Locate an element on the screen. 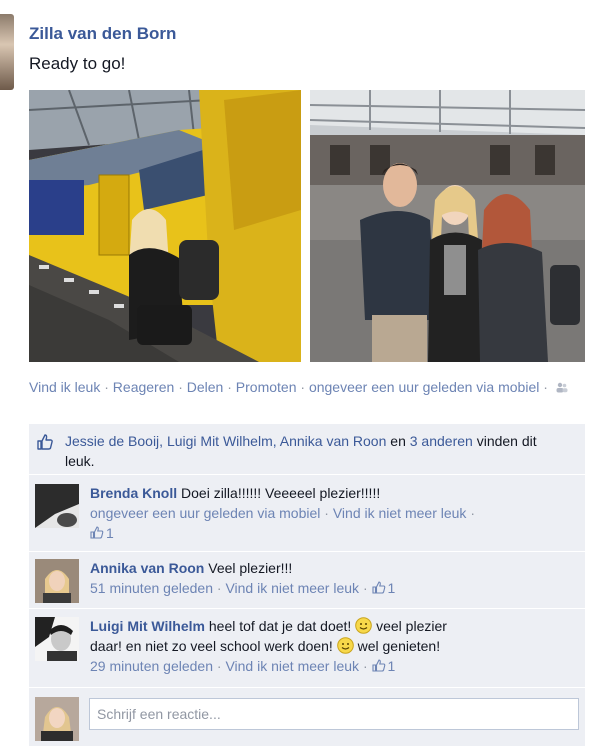 This screenshot has height=751, width=600. comment-text-part: daar! en niet zo veel school werk doen! is located at coordinates (211, 646).